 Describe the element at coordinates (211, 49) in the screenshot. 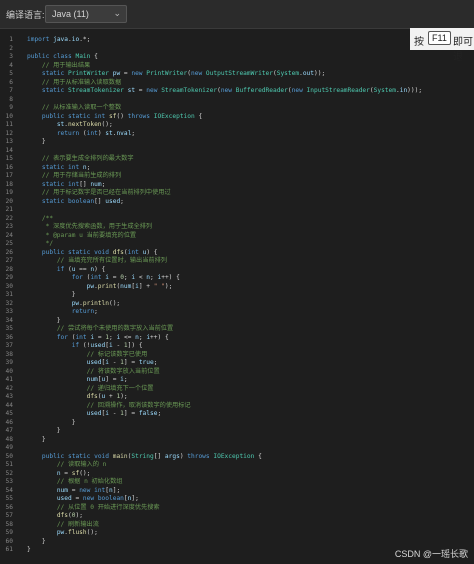

I see `code-line: 2` at that location.